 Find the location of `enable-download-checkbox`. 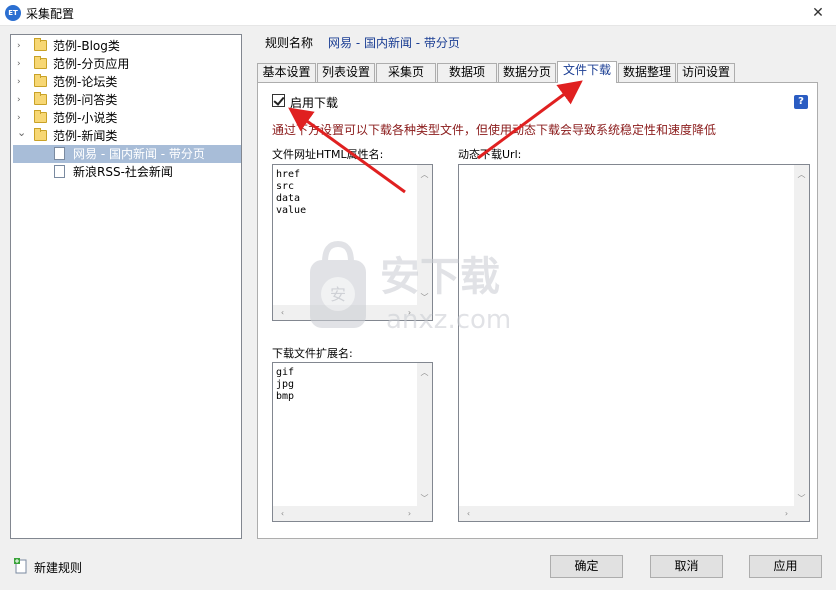

enable-download-checkbox is located at coordinates (278, 100).